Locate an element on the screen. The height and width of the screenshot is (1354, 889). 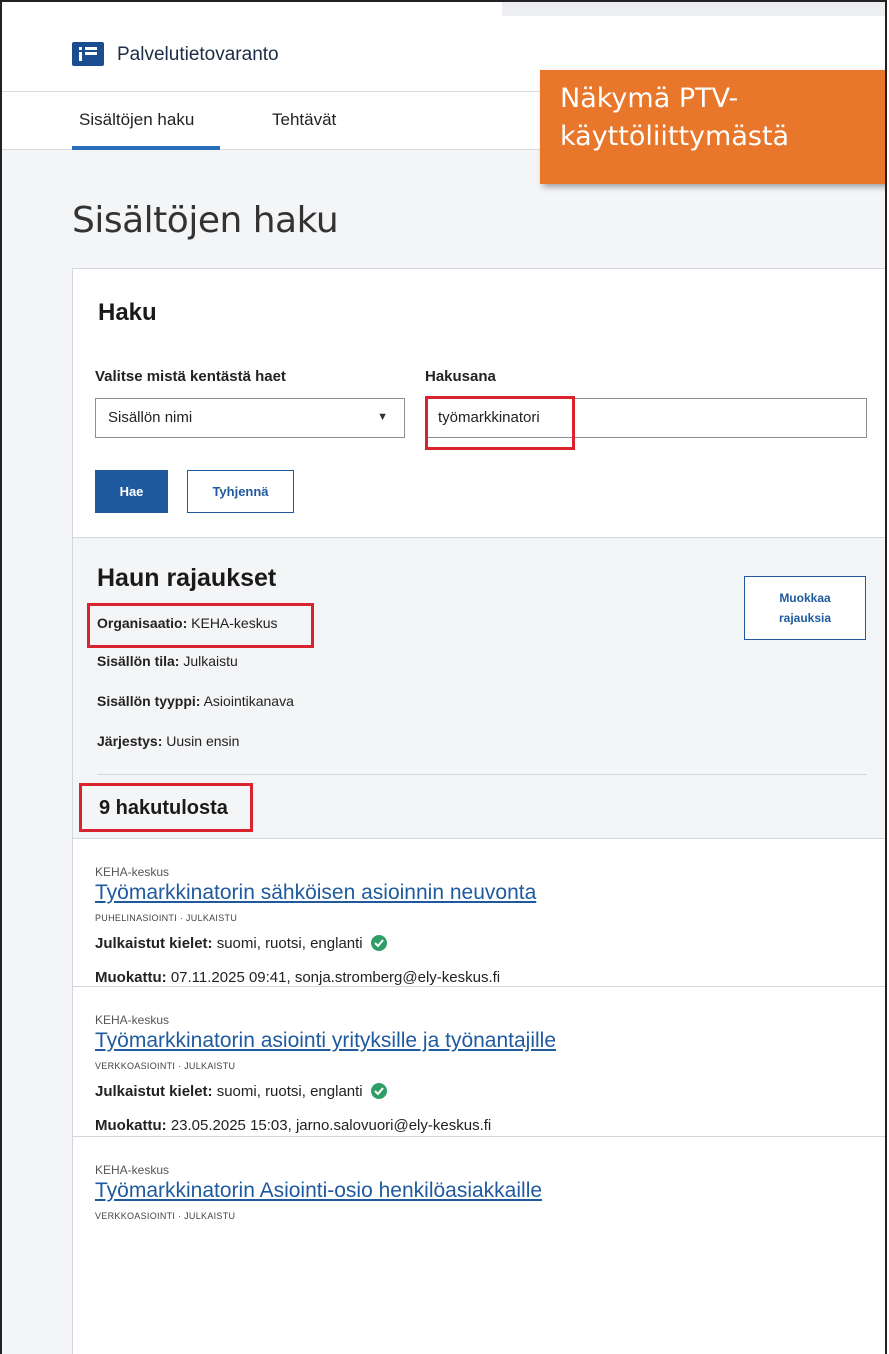
filter-content-state: Sisällön tila: Julkaistu is located at coordinates (167, 661).